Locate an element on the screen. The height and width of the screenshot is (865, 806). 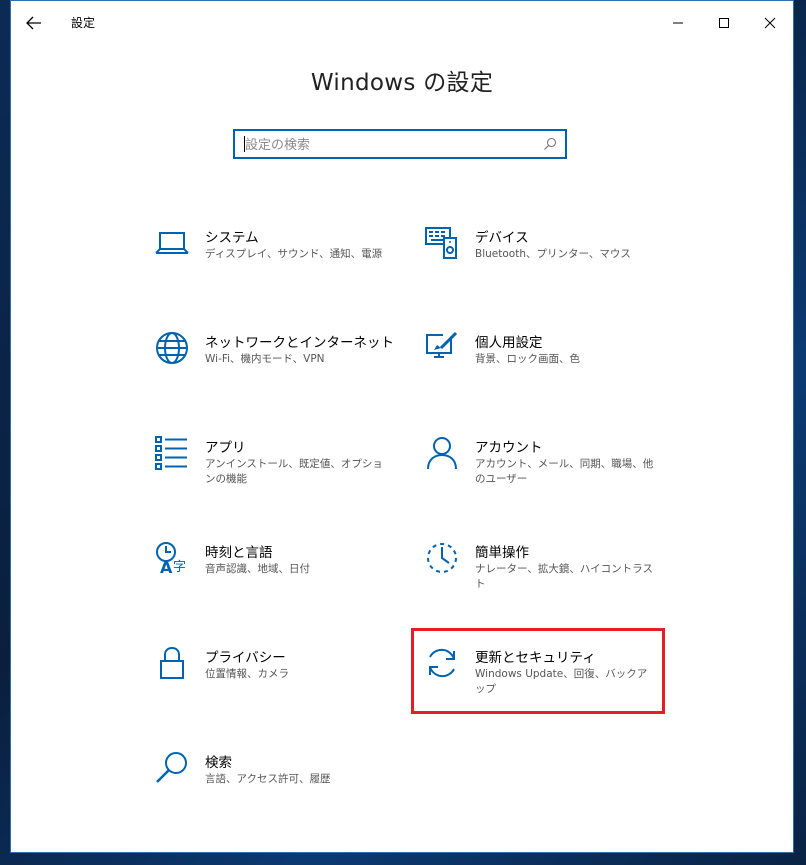
minimize-button is located at coordinates (678, 23).